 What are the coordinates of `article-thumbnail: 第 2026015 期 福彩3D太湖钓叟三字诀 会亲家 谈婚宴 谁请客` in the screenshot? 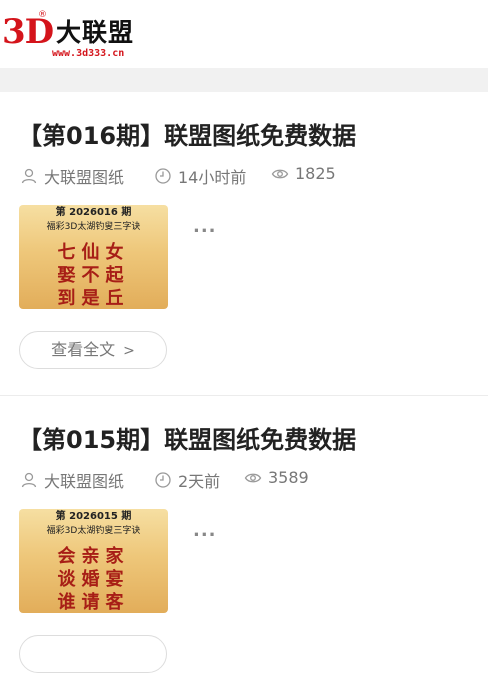 It's located at (93, 561).